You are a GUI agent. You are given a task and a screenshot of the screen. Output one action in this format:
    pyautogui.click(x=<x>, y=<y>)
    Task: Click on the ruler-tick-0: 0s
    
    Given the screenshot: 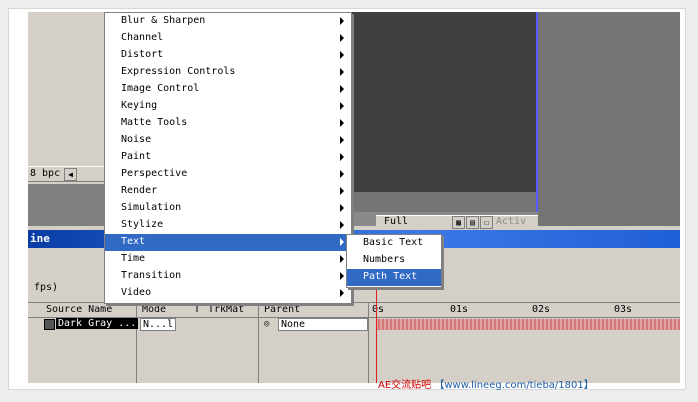 What is the action you would take?
    pyautogui.click(x=378, y=309)
    